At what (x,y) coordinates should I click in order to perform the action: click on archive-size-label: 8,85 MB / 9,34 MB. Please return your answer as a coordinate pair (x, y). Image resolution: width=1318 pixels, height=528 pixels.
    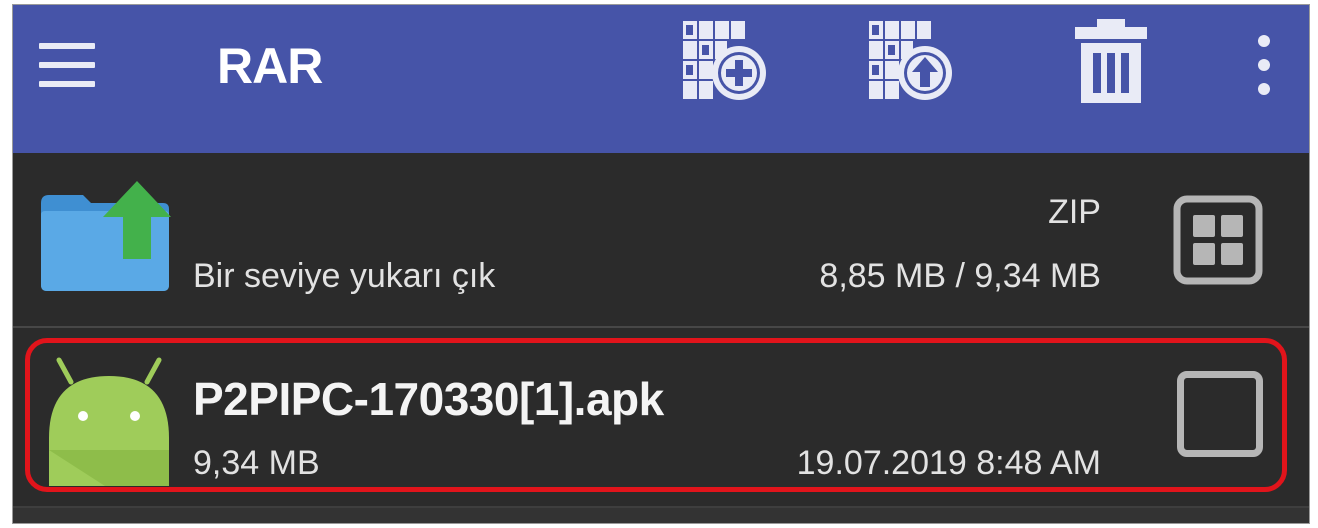
    Looking at the image, I should click on (960, 276).